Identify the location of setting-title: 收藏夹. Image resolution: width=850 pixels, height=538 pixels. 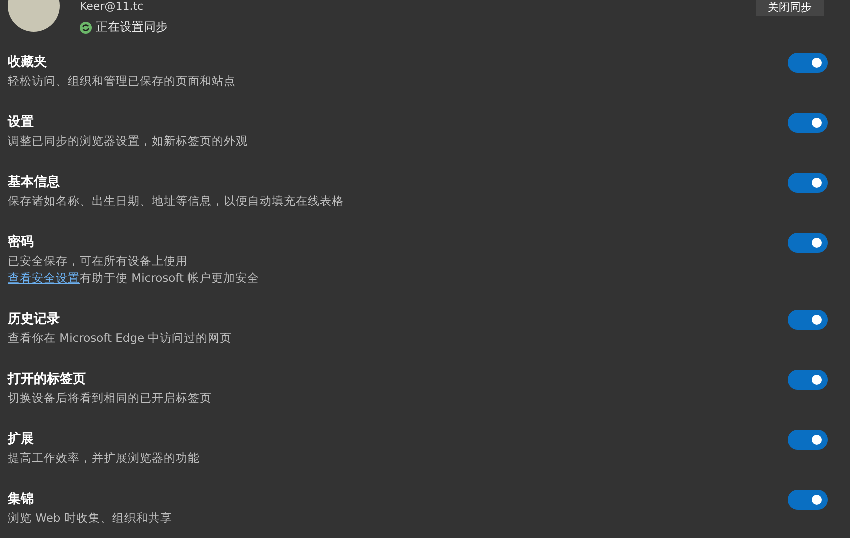
(28, 63).